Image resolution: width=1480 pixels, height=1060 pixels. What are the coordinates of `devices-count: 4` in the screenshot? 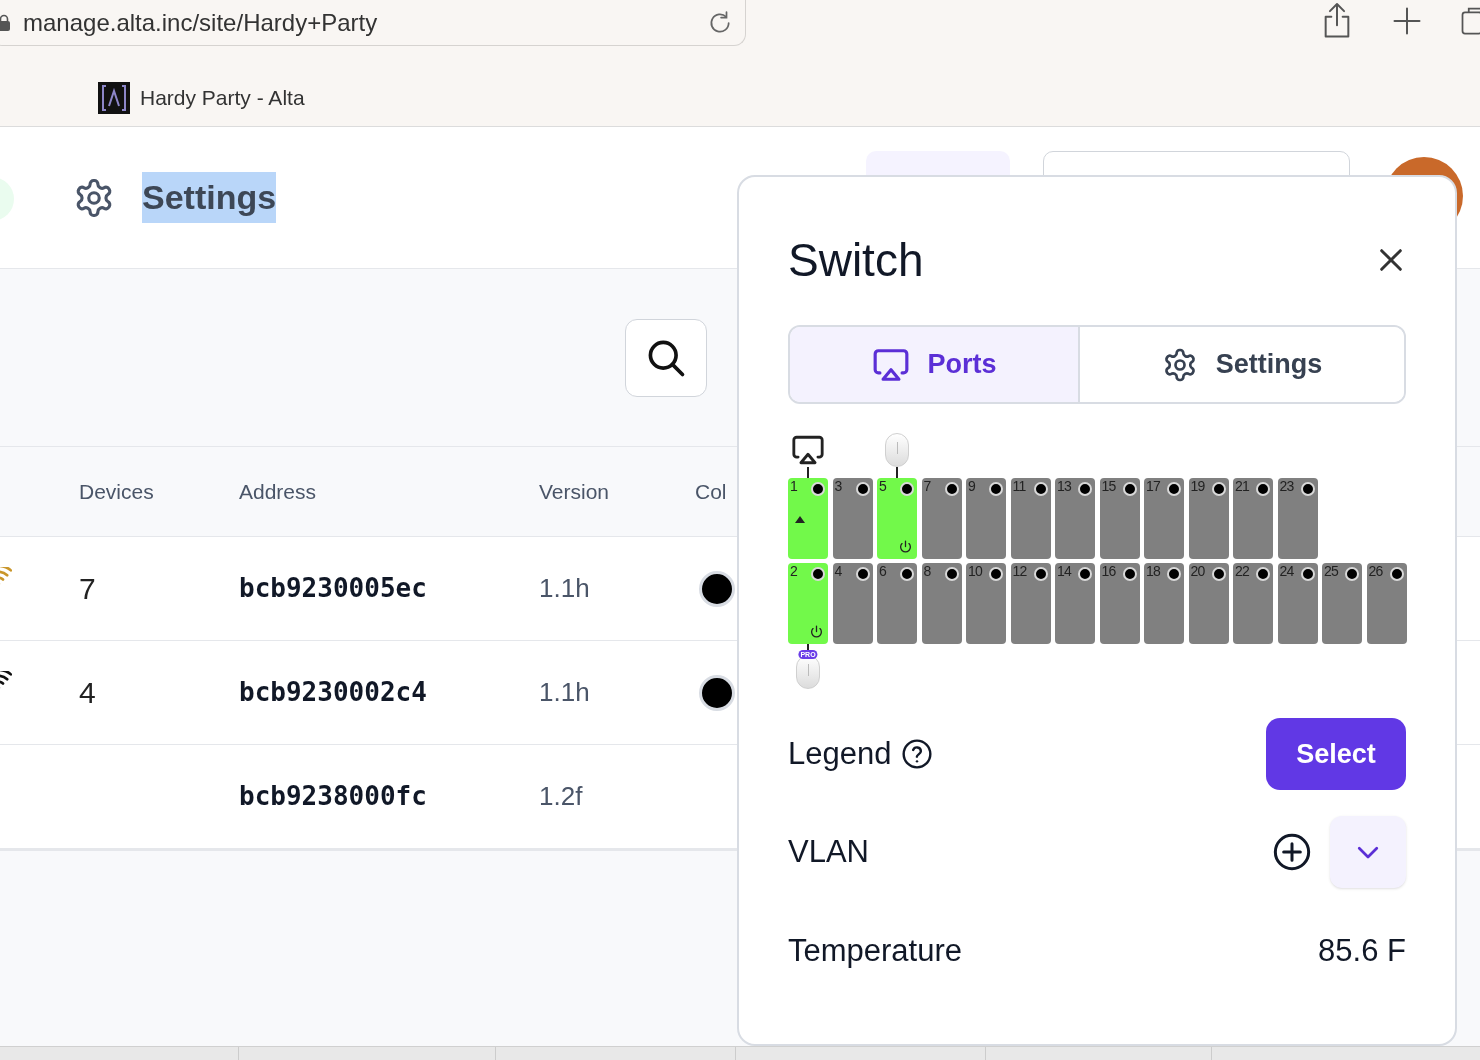 It's located at (87, 692).